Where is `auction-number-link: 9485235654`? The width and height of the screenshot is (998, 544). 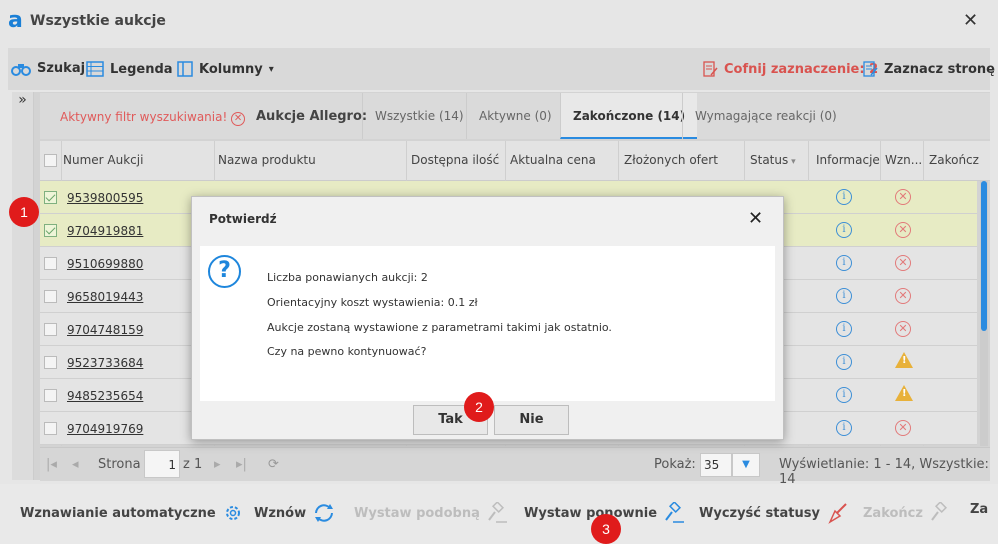
auction-number-link: 9485235654 is located at coordinates (105, 396).